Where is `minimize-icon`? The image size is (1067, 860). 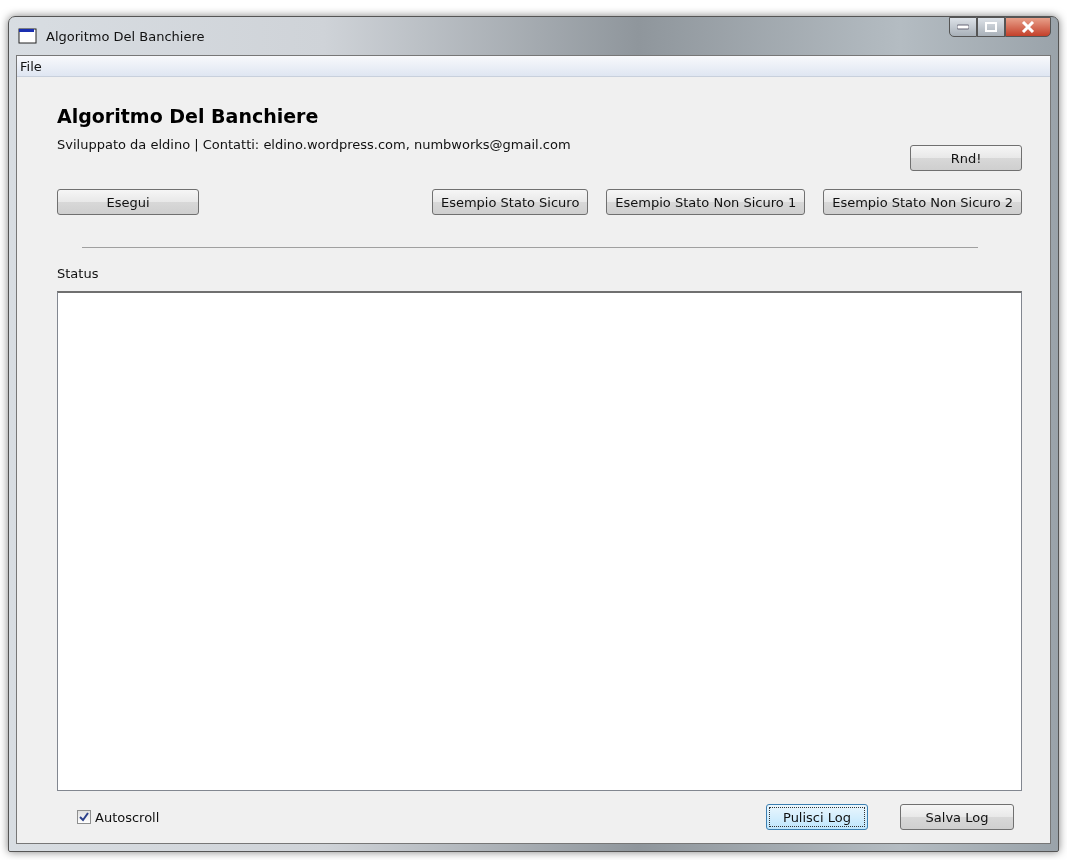
minimize-icon is located at coordinates (963, 27).